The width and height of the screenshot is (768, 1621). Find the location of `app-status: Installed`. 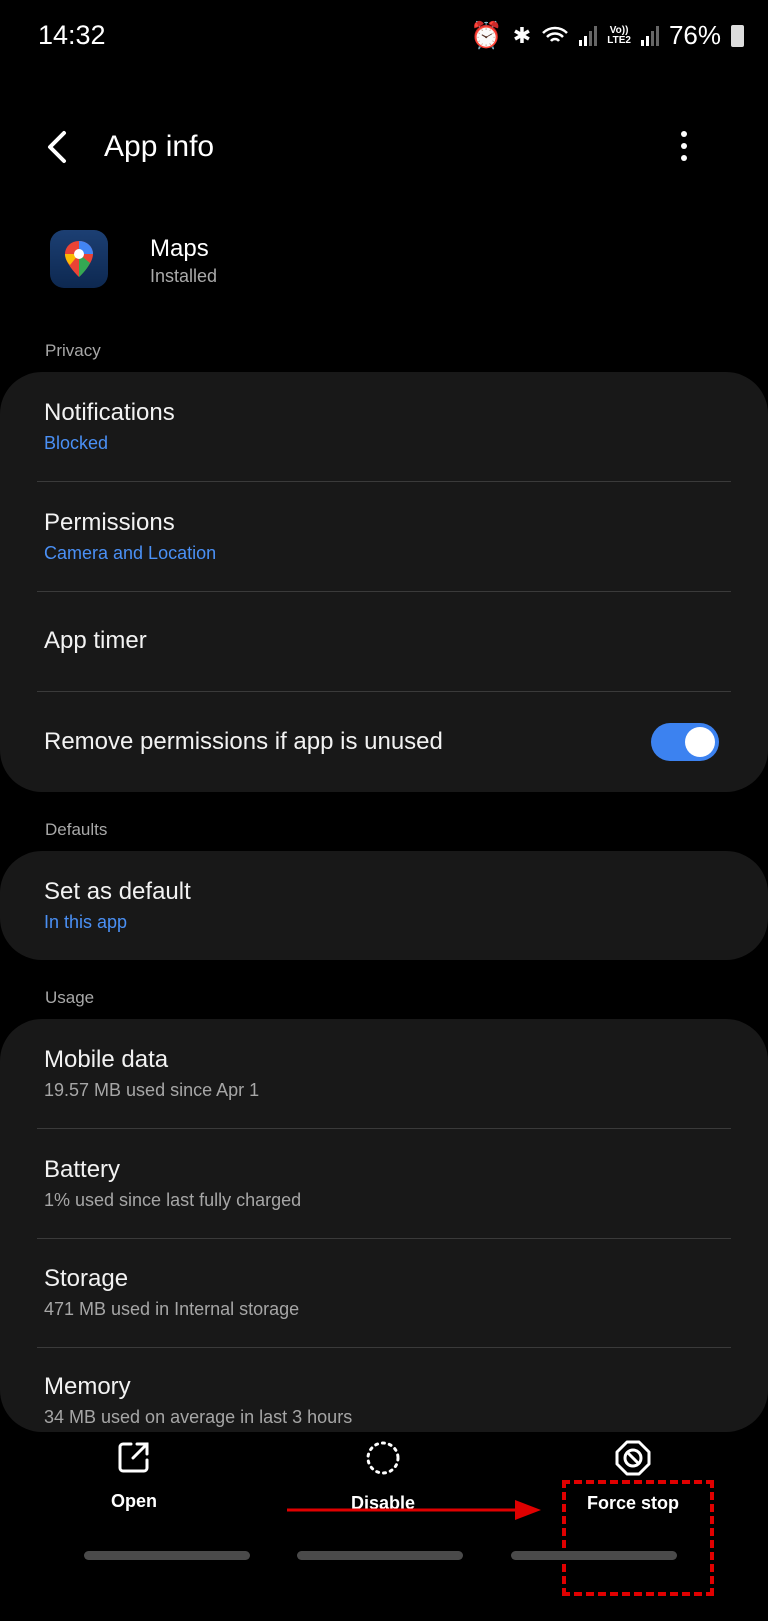

app-status: Installed is located at coordinates (184, 276).